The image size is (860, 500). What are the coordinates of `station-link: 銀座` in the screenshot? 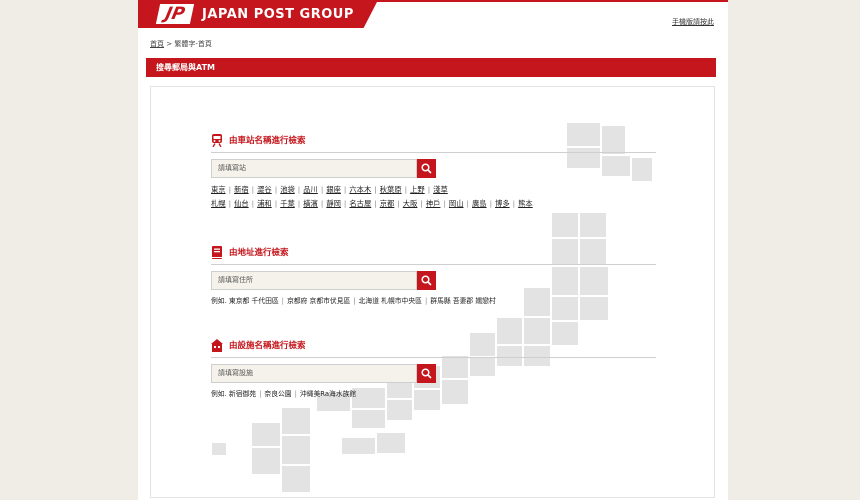 It's located at (333, 189).